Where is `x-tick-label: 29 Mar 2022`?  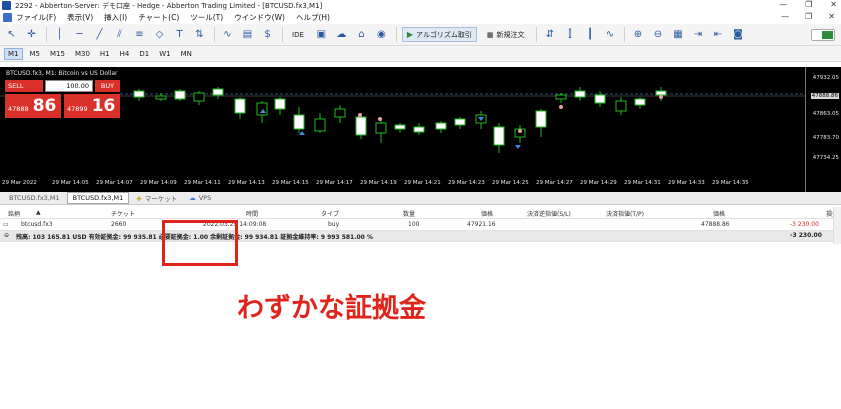 x-tick-label: 29 Mar 2022 is located at coordinates (19, 183).